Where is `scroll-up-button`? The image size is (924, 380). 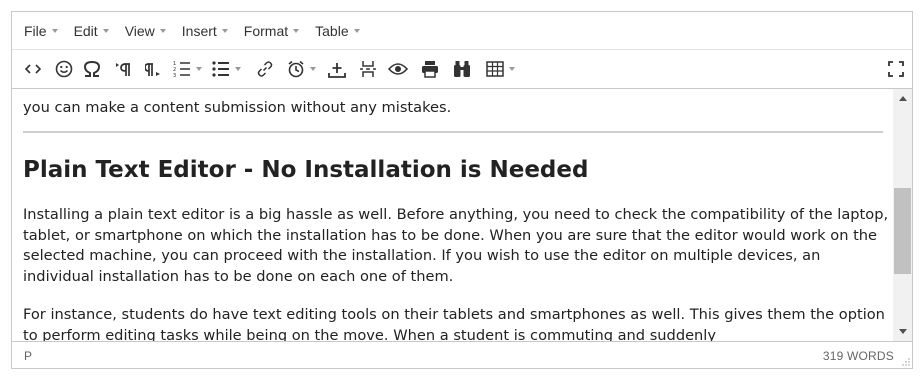
scroll-up-button is located at coordinates (902, 98).